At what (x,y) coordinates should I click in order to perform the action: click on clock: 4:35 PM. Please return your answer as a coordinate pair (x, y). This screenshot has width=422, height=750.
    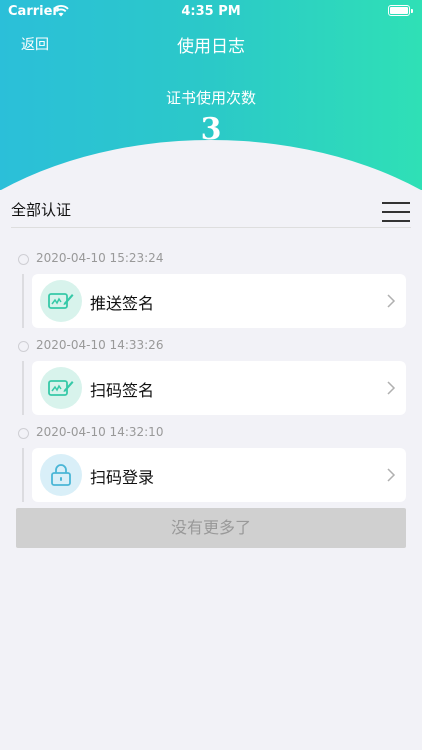
    Looking at the image, I should click on (211, 11).